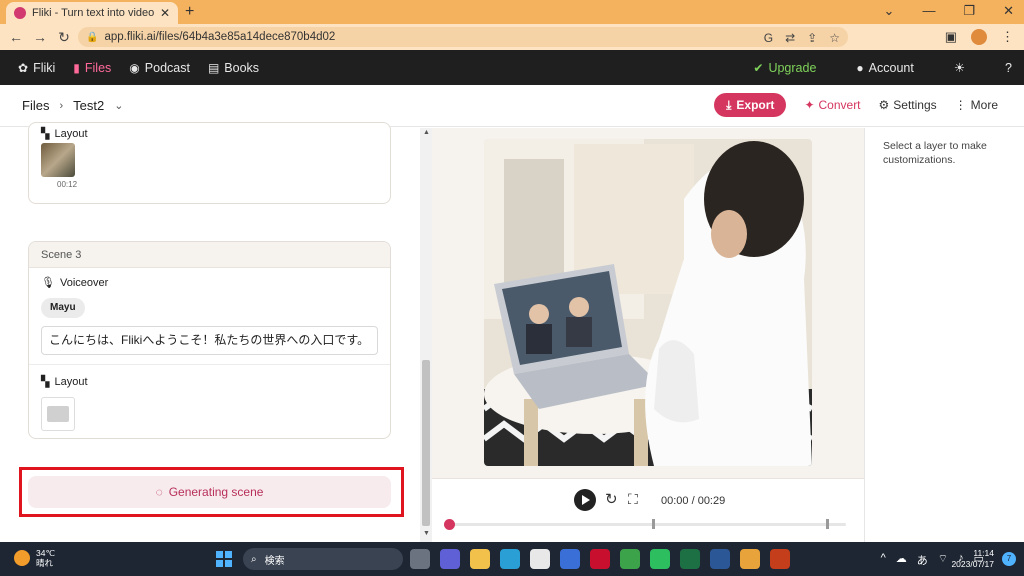  Describe the element at coordinates (959, 67) in the screenshot. I see `theme-toggle-icon: ☀` at that location.